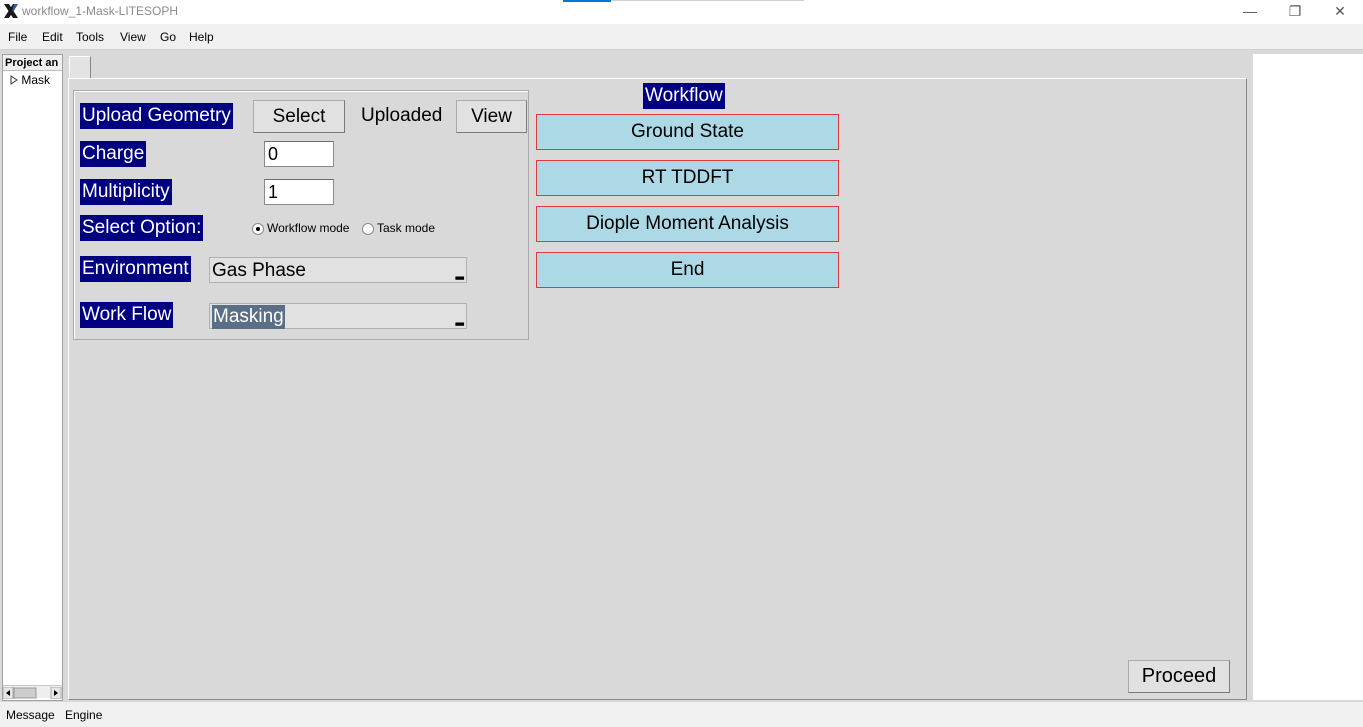 This screenshot has height=727, width=1363. What do you see at coordinates (707, 0) in the screenshot?
I see `title-accent-line` at bounding box center [707, 0].